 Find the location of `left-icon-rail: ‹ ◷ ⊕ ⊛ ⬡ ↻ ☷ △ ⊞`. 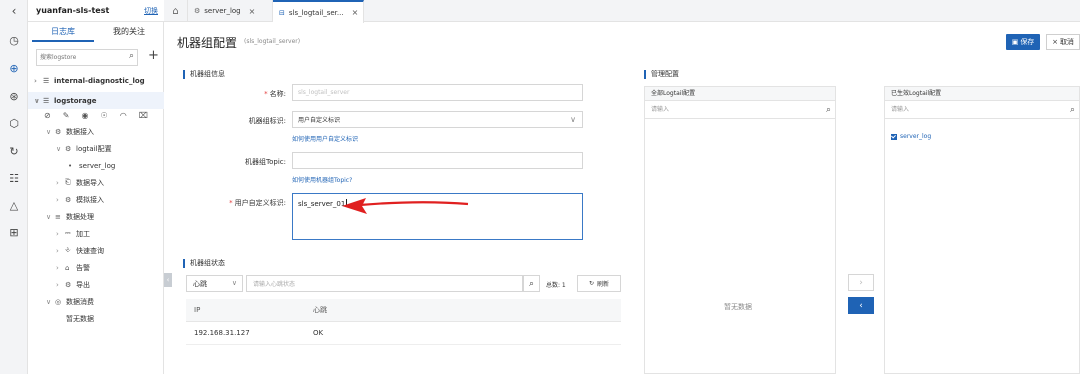

left-icon-rail: ‹ ◷ ⊕ ⊛ ⬡ ↻ ☷ △ ⊞ is located at coordinates (14, 187).